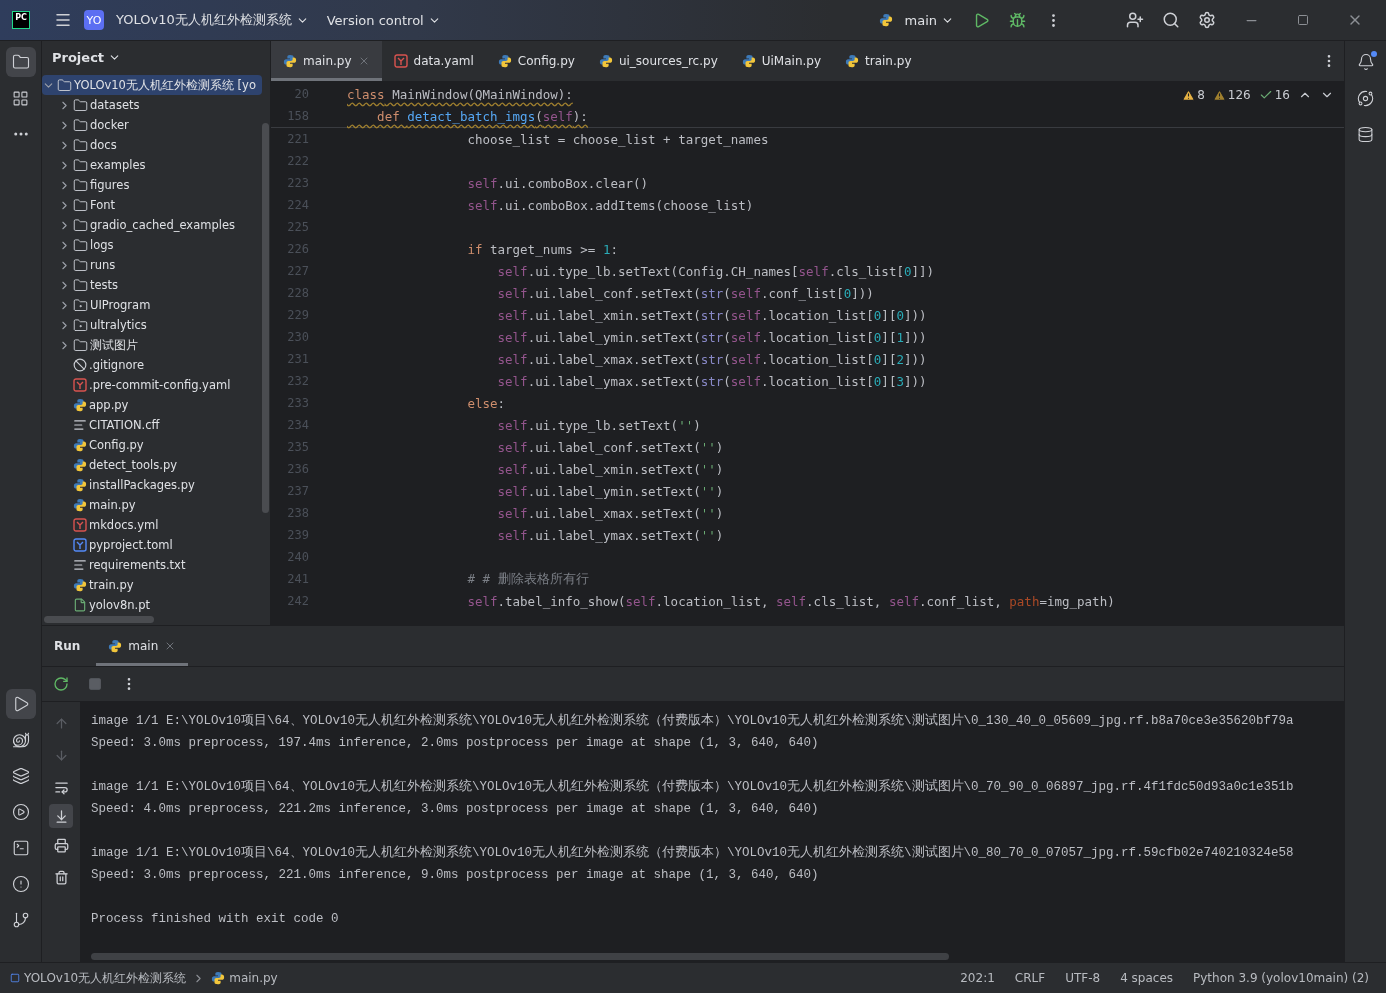 This screenshot has width=1386, height=993. I want to click on code-line: self.ui.comboBox.clear(), so click(557, 183).